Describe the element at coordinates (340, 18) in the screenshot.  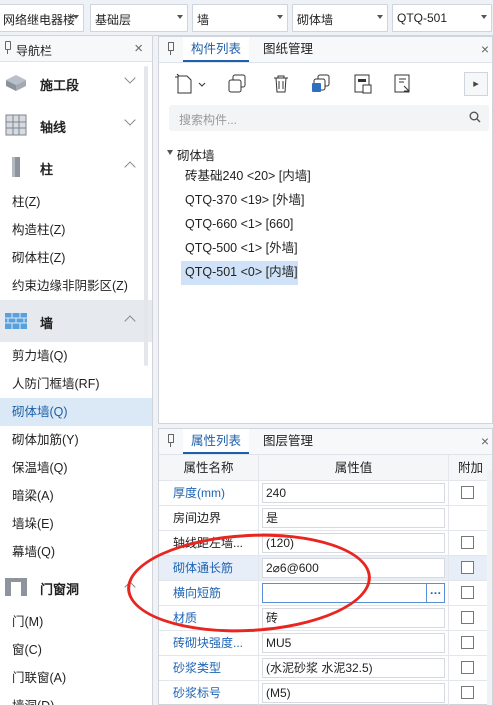
I see `type-dropdown: 砌体墙` at that location.